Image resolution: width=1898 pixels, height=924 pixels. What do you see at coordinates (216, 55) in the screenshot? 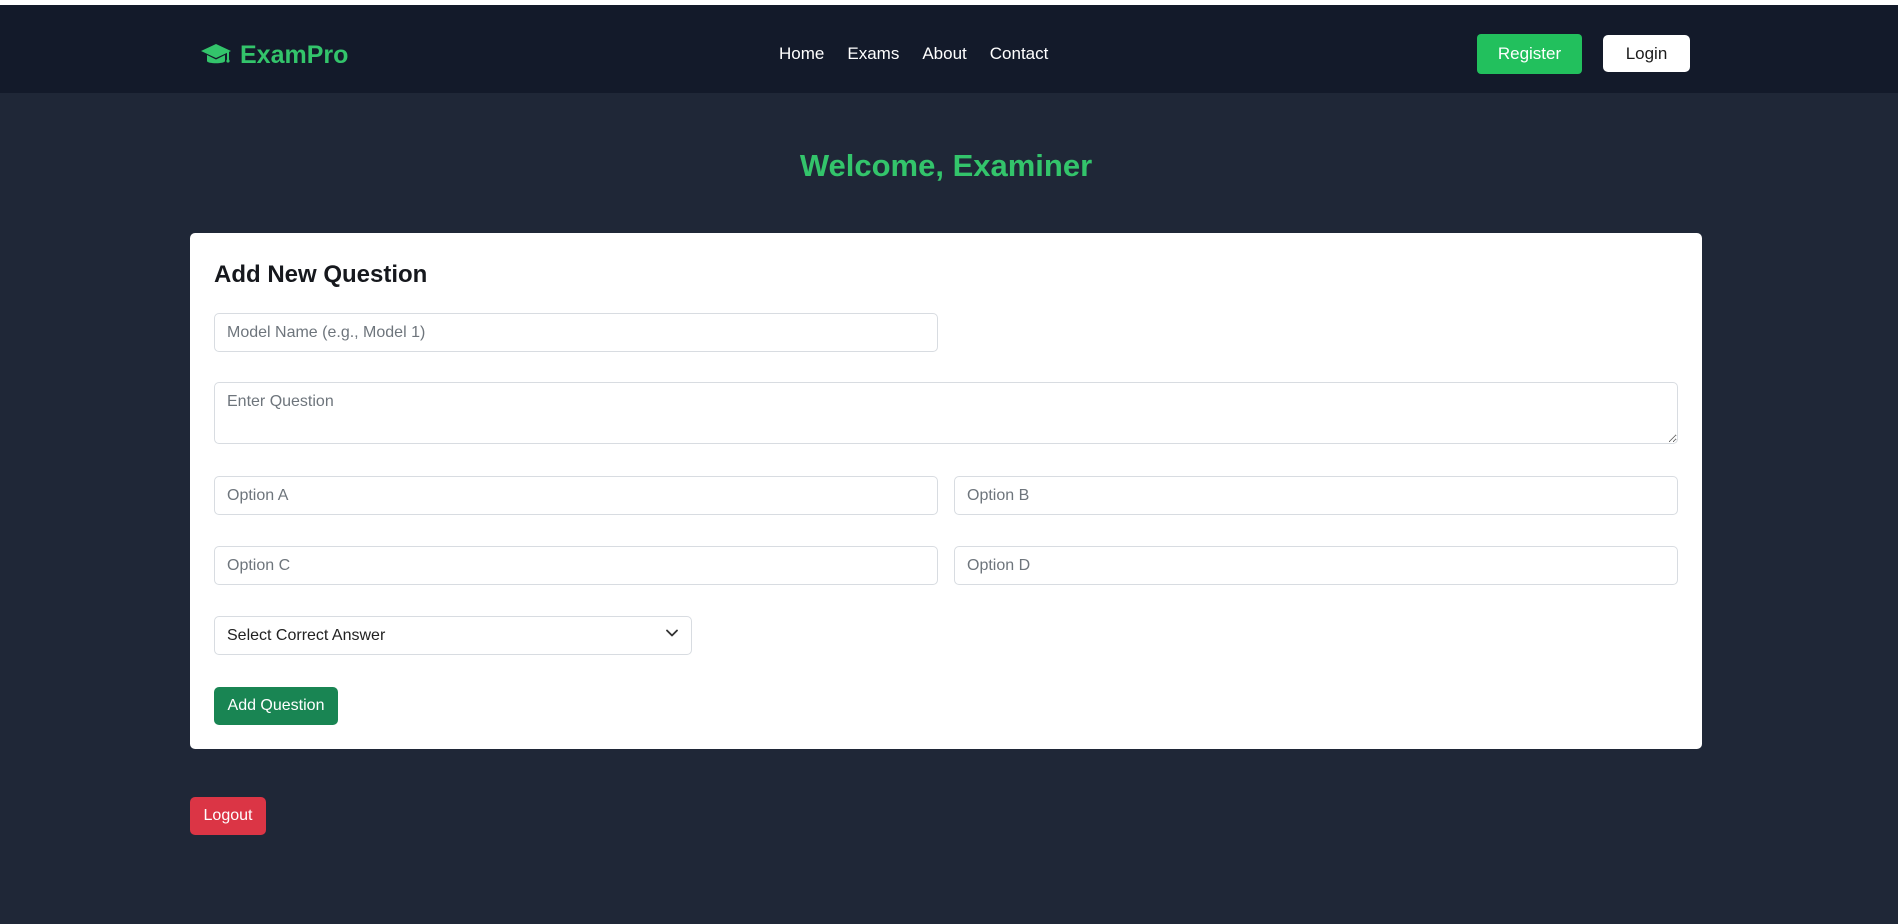
I see `graduation-cap-icon` at bounding box center [216, 55].